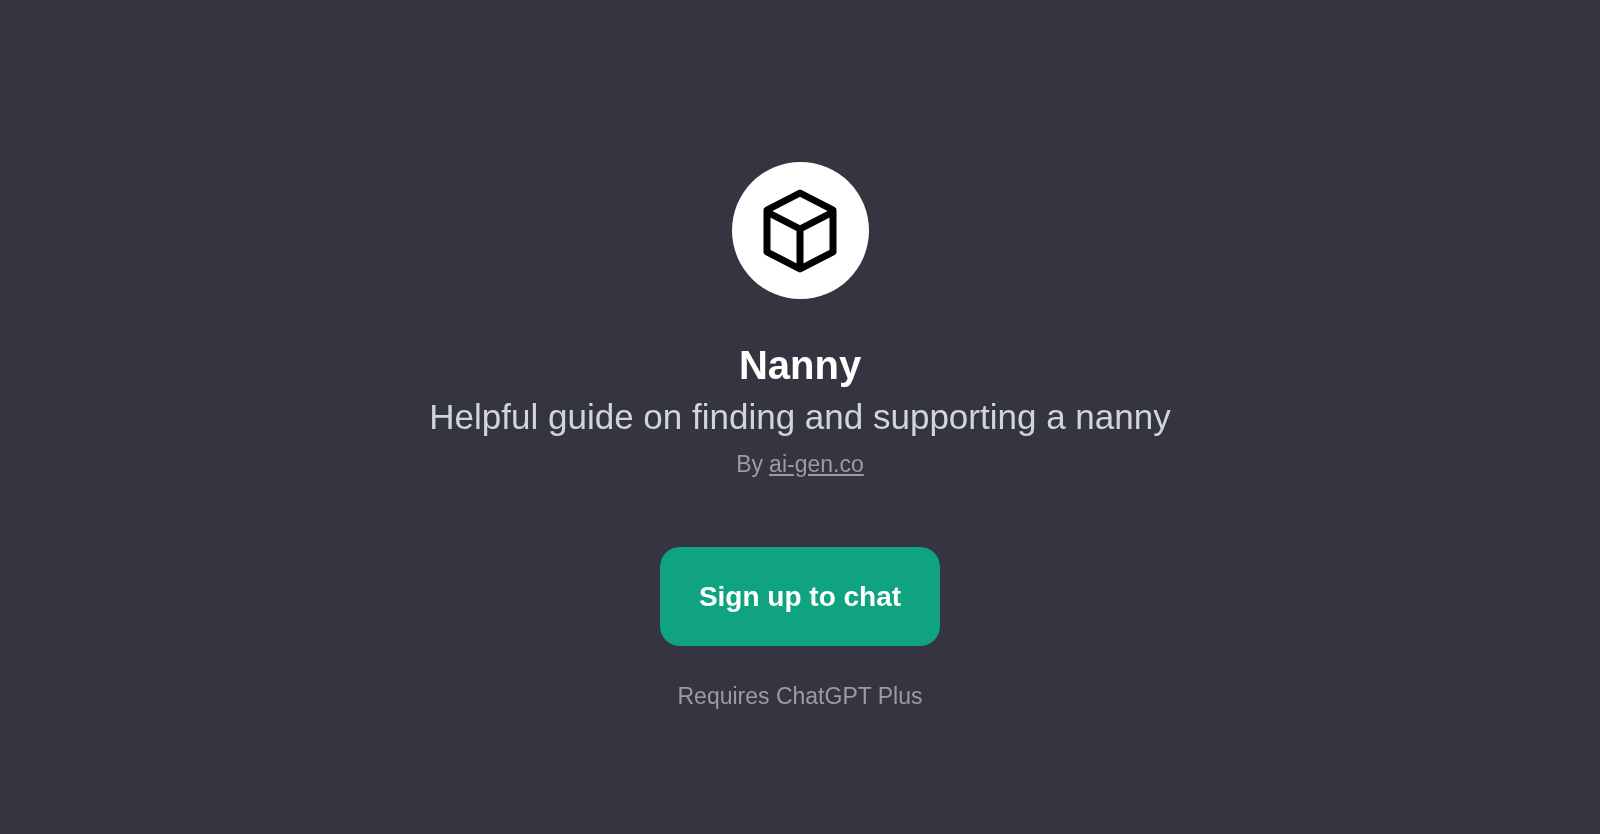 The width and height of the screenshot is (1600, 834). What do you see at coordinates (800, 365) in the screenshot?
I see `gpt-title: Nanny` at bounding box center [800, 365].